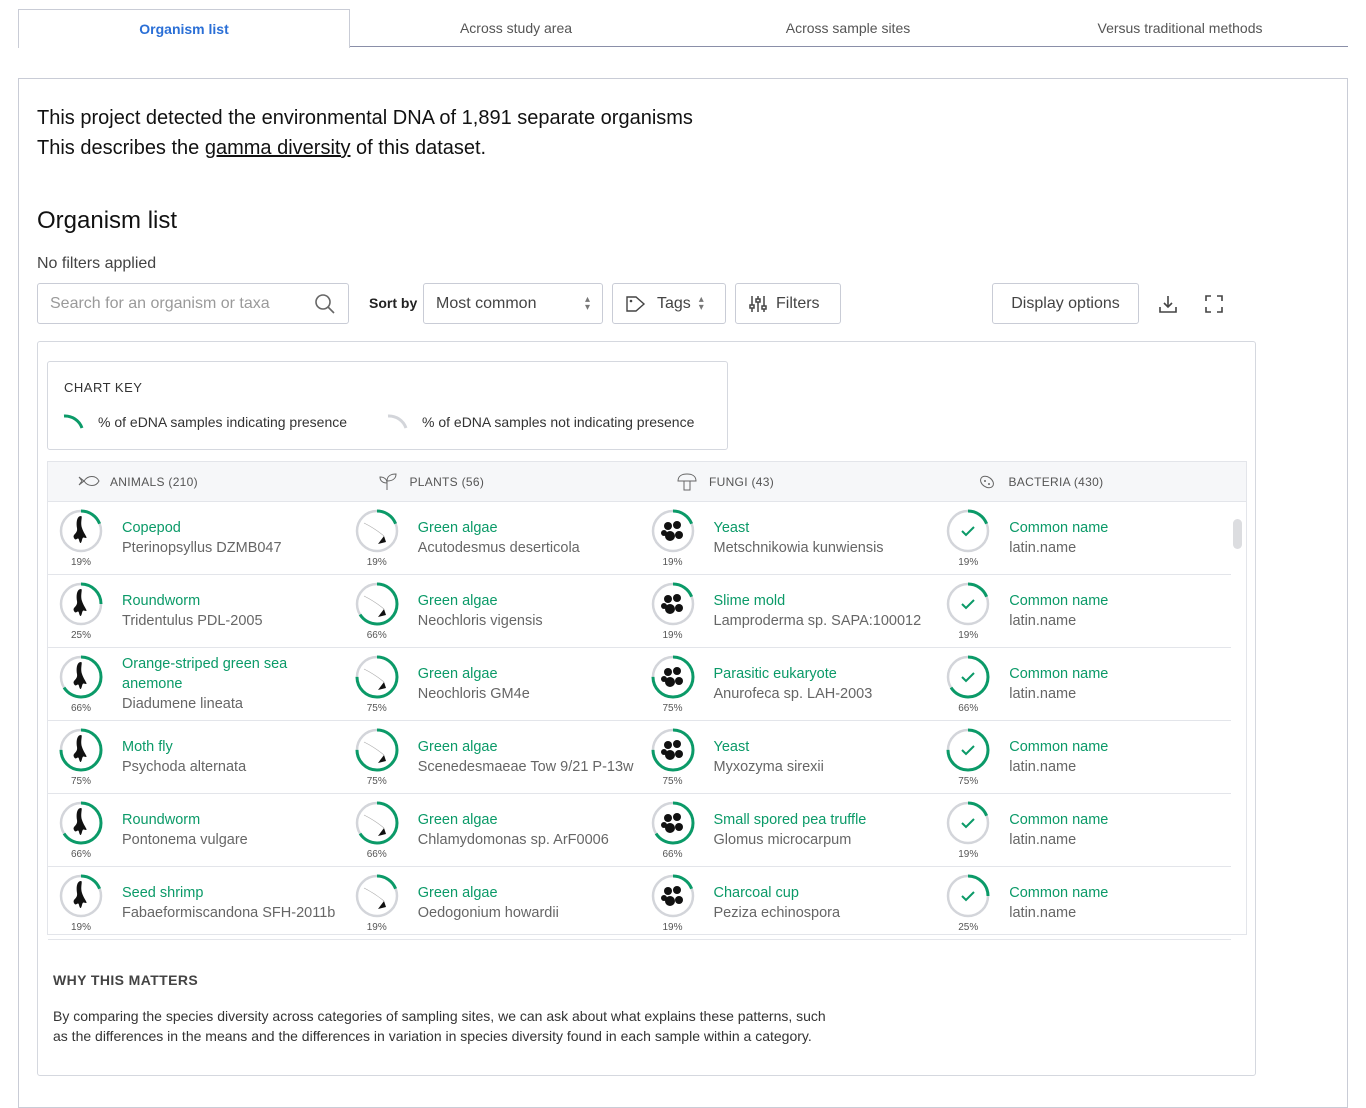 Image resolution: width=1366 pixels, height=1108 pixels. Describe the element at coordinates (1180, 27) in the screenshot. I see `tab-versus-traditional: Versus traditional methods` at that location.